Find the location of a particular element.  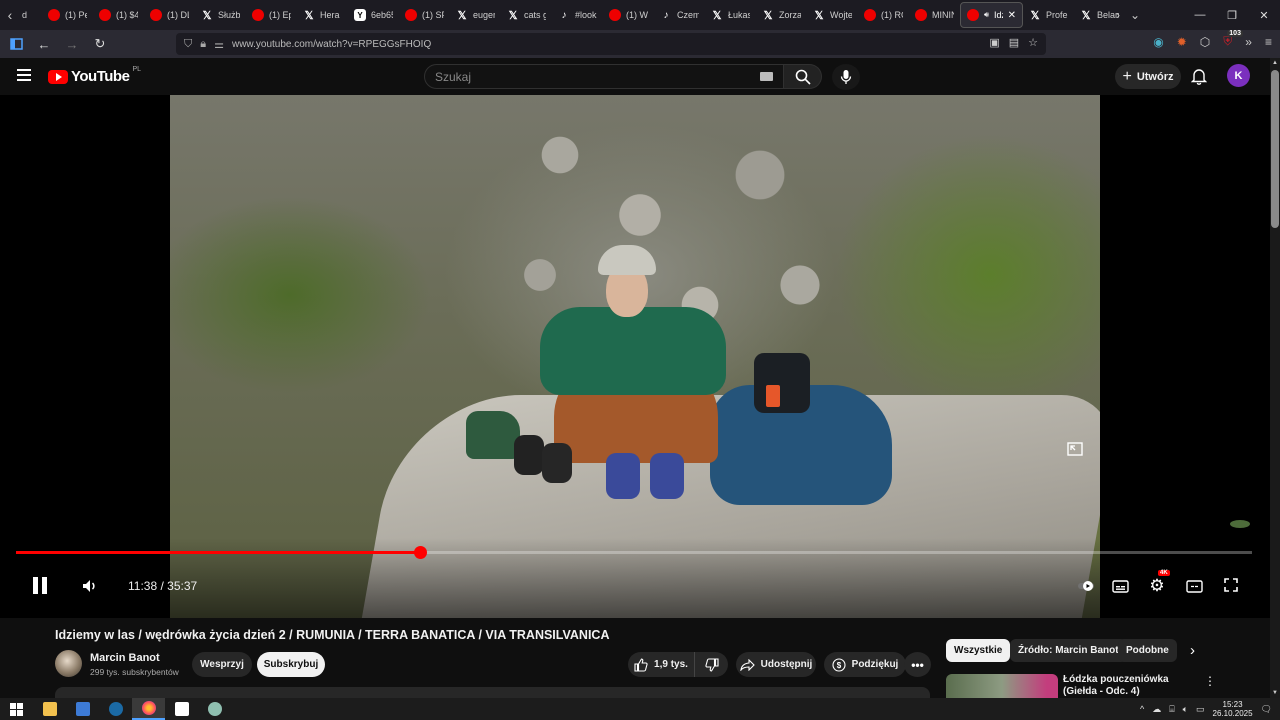

browser-tab: ♪ Czem is located at coordinates (679, 15).